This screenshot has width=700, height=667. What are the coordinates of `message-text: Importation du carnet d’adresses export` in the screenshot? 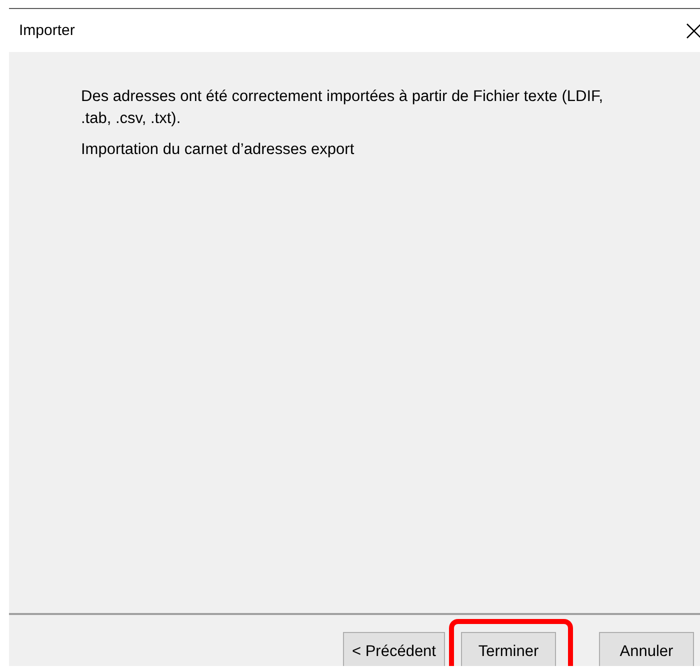 It's located at (218, 150).